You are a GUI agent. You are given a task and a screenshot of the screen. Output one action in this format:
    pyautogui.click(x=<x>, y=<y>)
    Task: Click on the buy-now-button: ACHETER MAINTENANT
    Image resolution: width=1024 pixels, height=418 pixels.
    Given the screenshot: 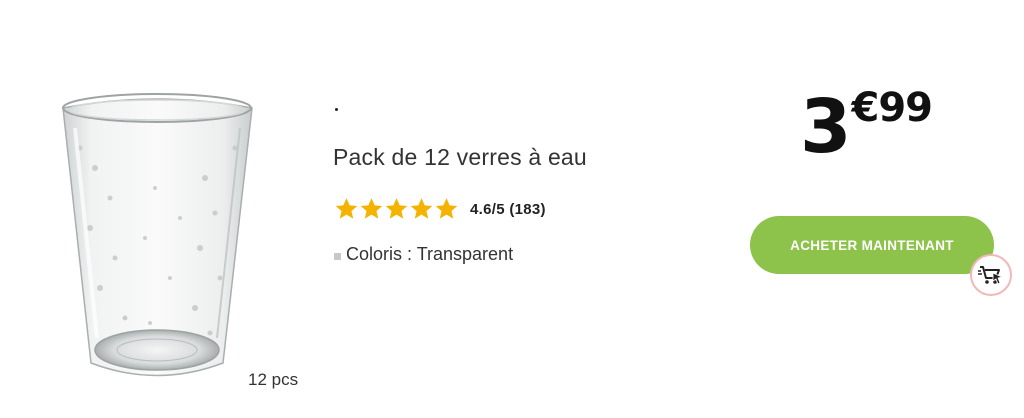 What is the action you would take?
    pyautogui.click(x=872, y=245)
    